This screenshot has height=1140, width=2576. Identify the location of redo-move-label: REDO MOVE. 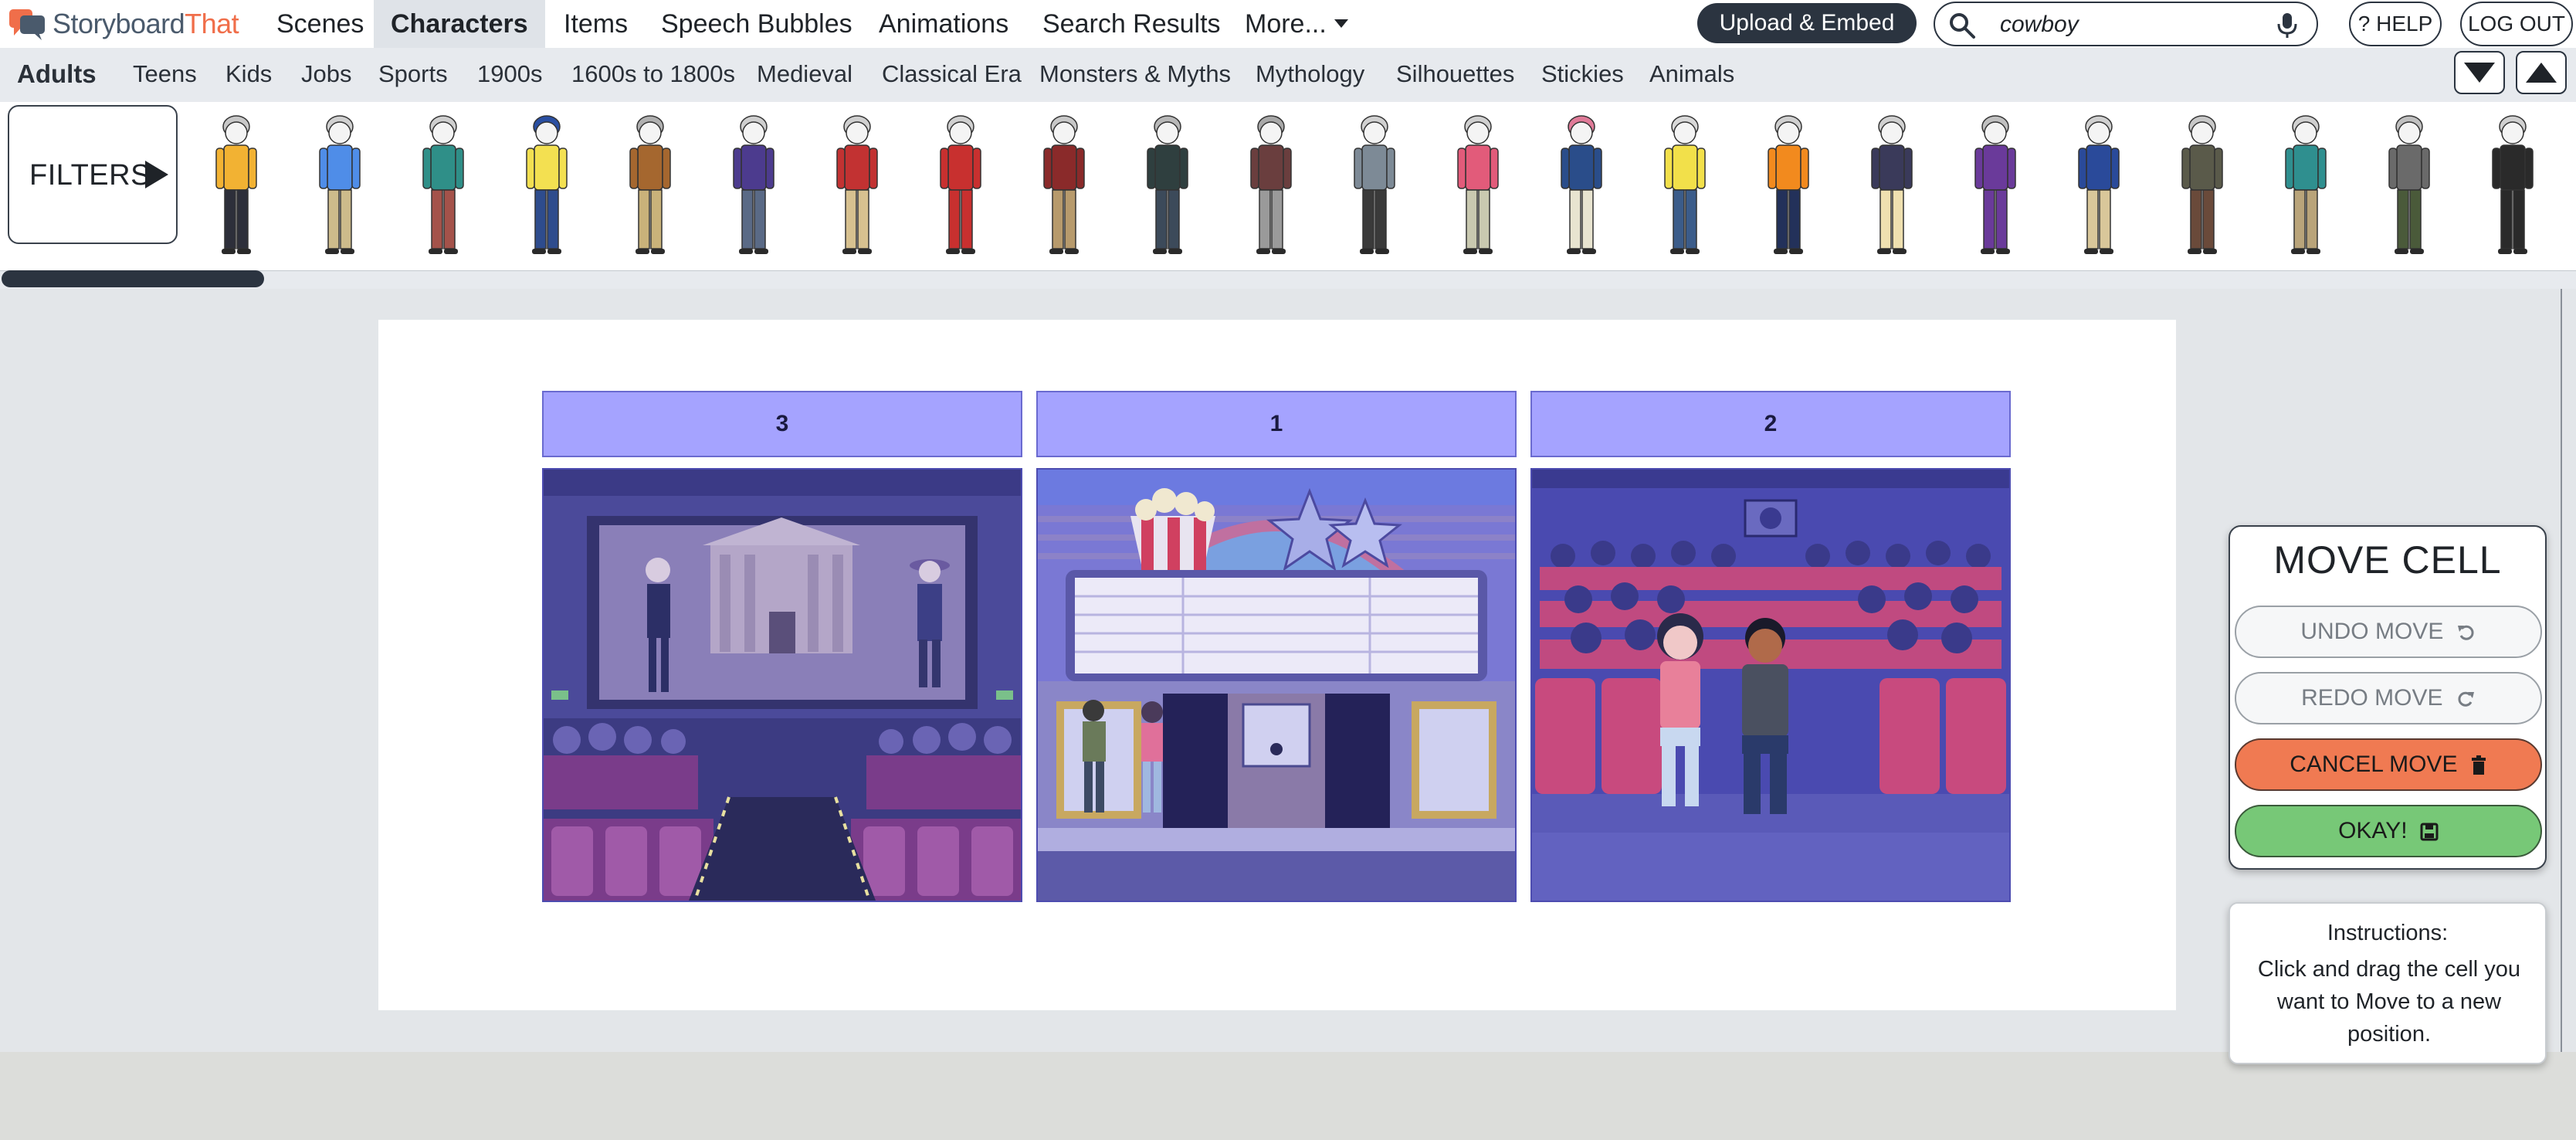
(2372, 698).